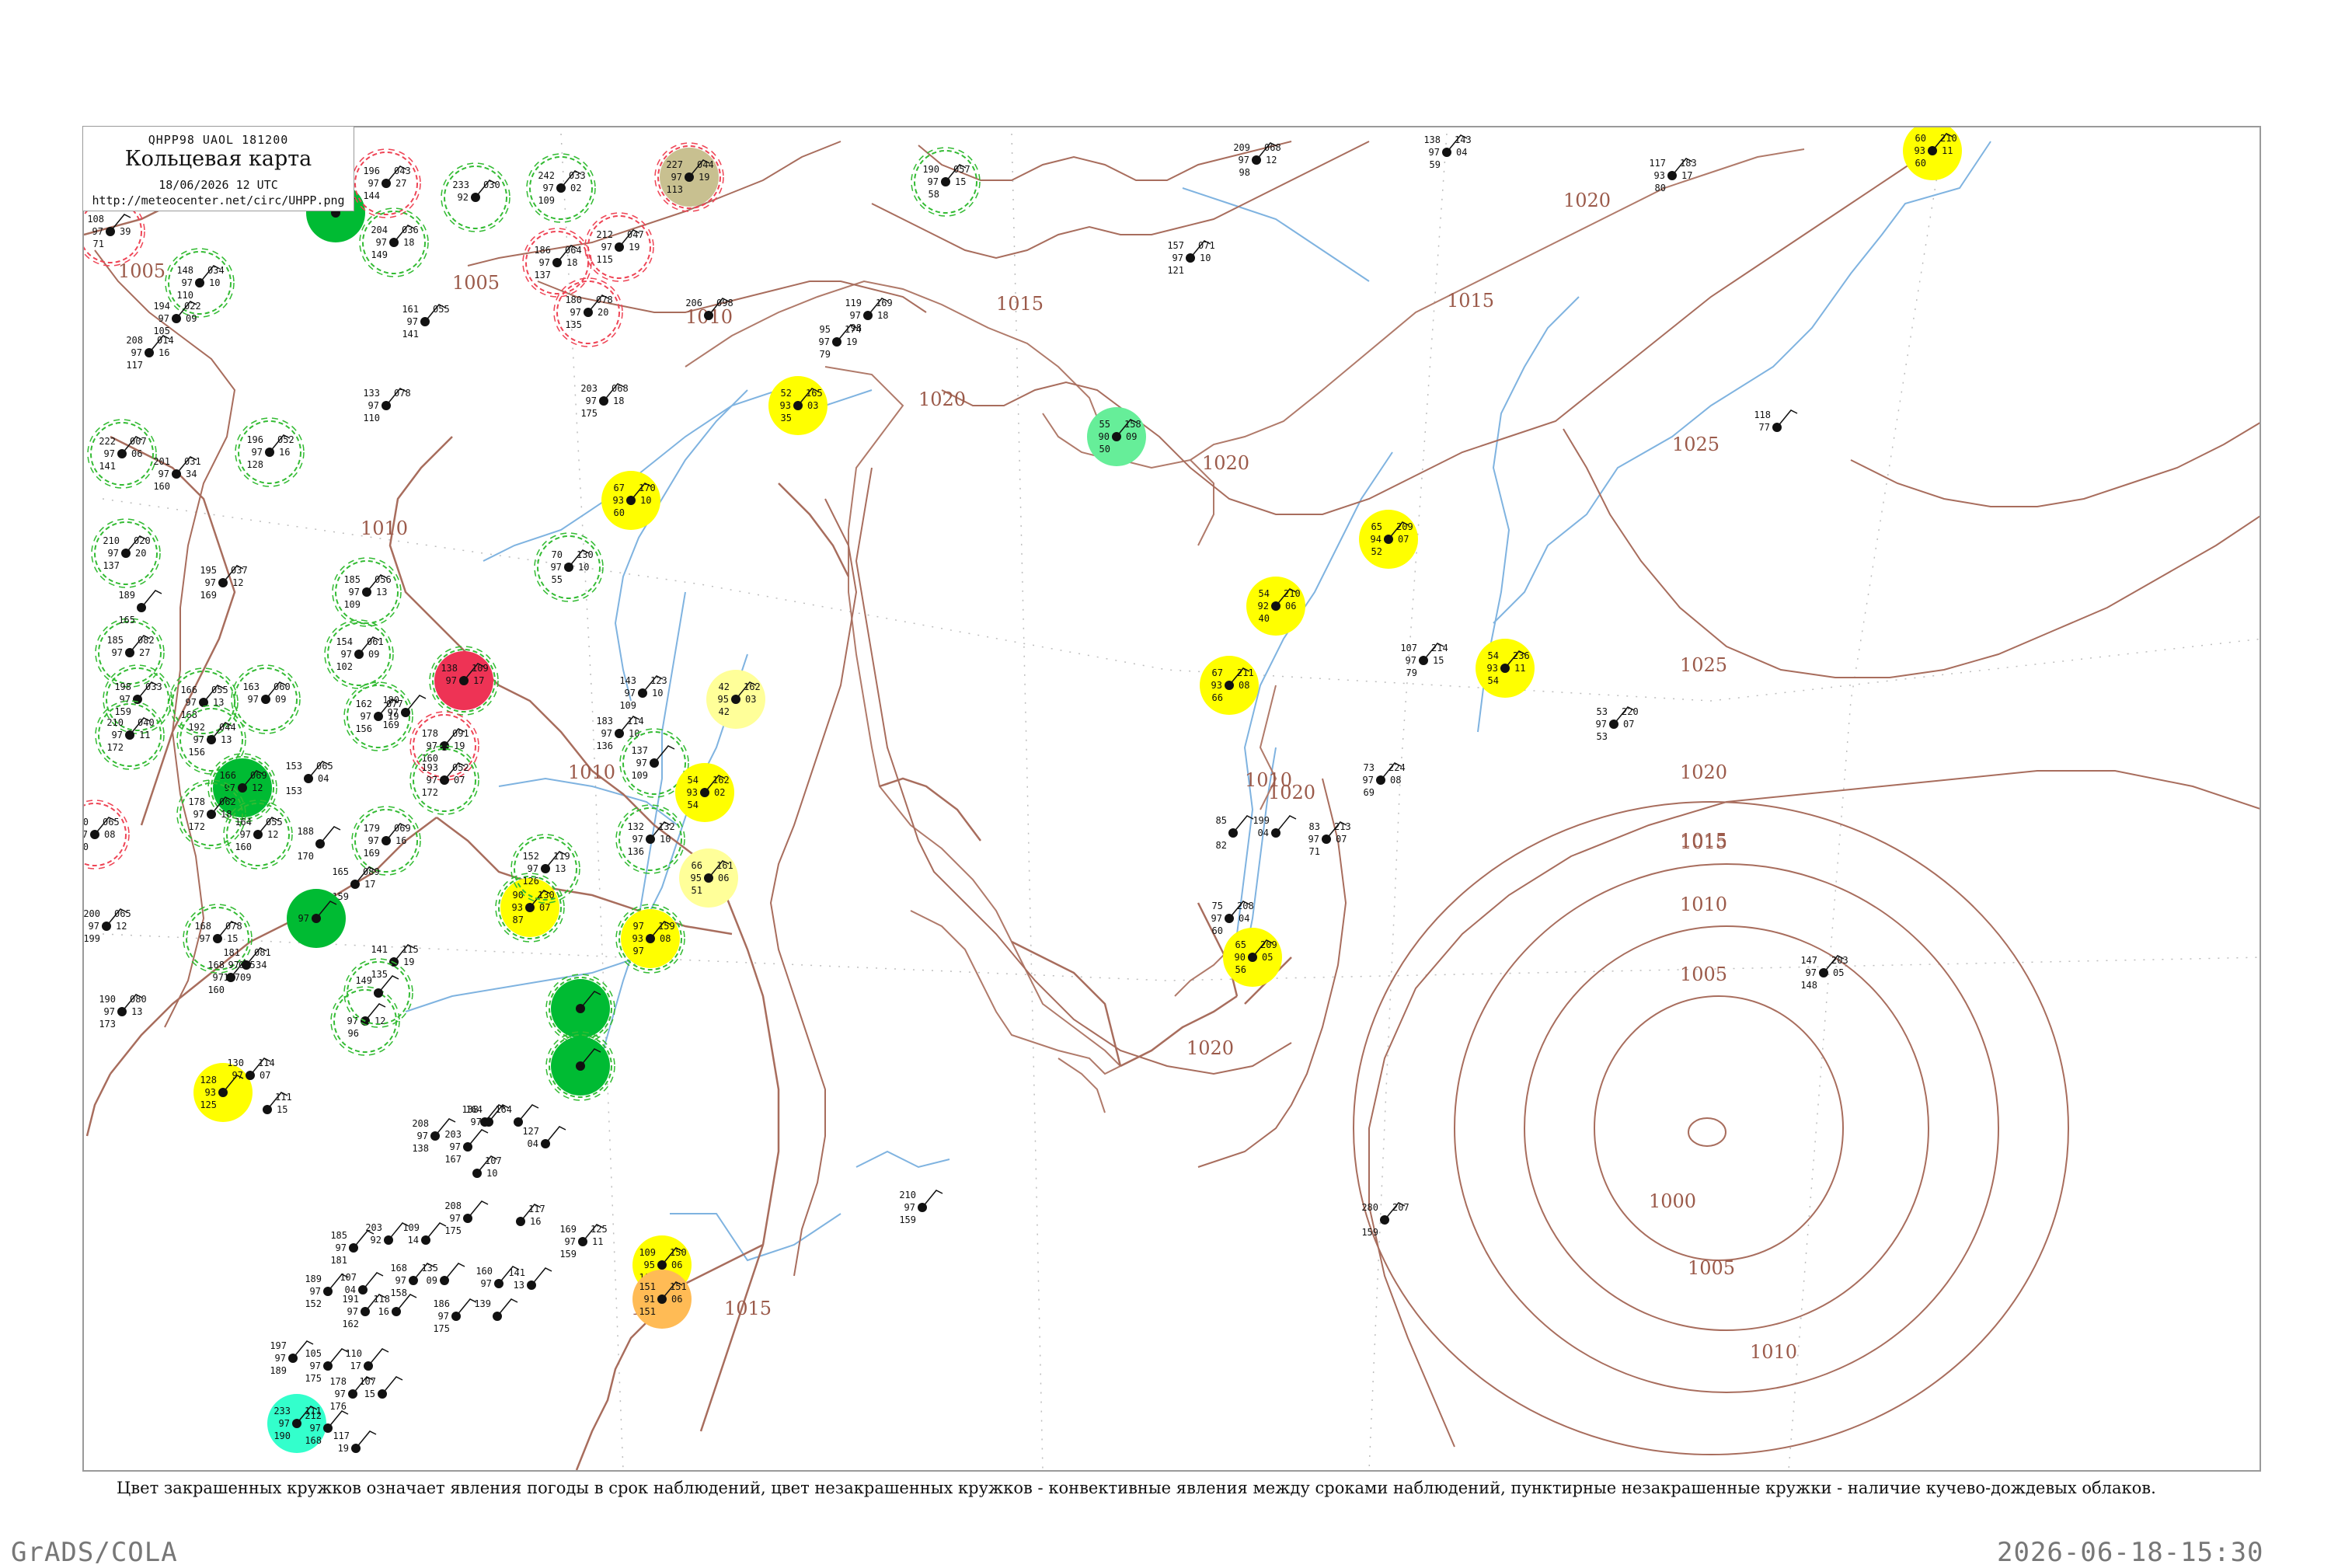 The height and width of the screenshot is (1568, 2331). Describe the element at coordinates (1617, 724) in the screenshot. I see `station-s56: 53 220 97 07 53` at that location.